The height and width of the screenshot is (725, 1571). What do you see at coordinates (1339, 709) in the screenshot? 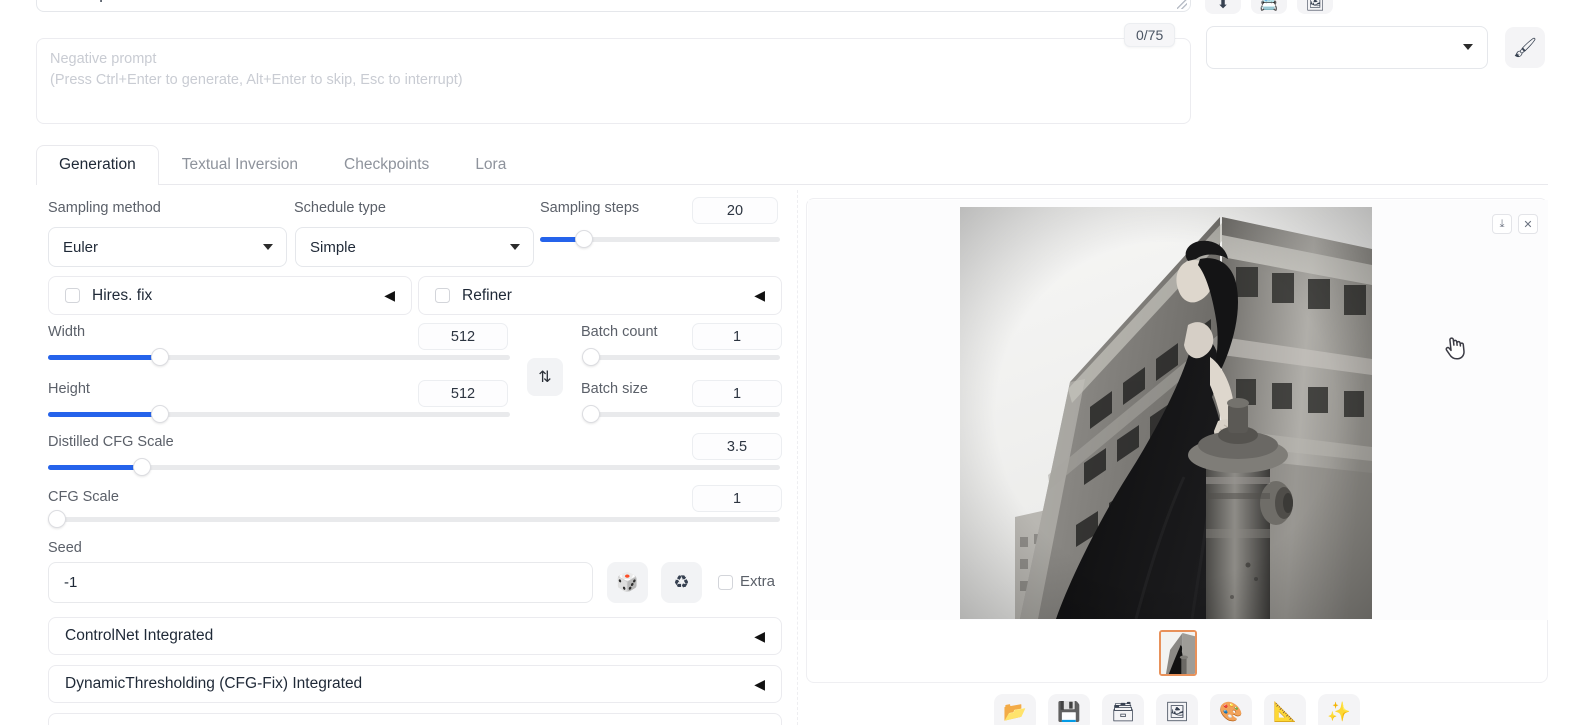
I see `upscale-button: ✨` at bounding box center [1339, 709].